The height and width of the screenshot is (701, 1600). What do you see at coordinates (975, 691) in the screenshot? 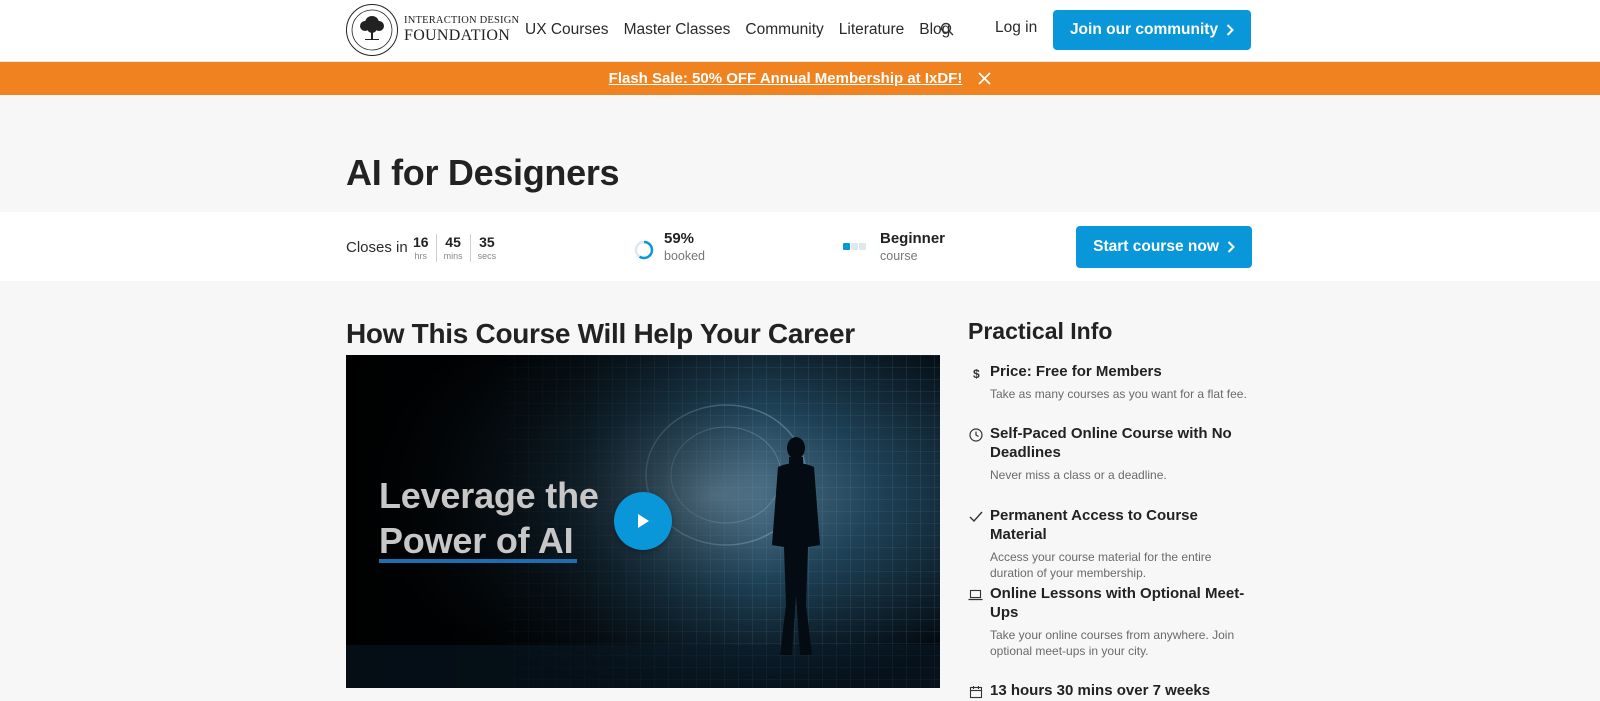
I see `calendar-icon` at bounding box center [975, 691].